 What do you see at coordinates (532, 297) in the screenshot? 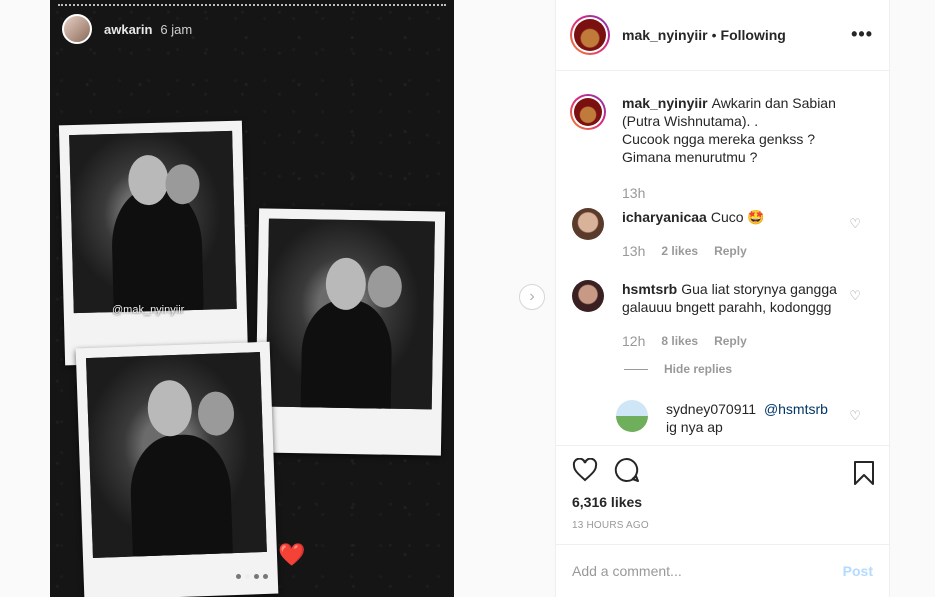
I see `next-slide-button: ›` at bounding box center [532, 297].